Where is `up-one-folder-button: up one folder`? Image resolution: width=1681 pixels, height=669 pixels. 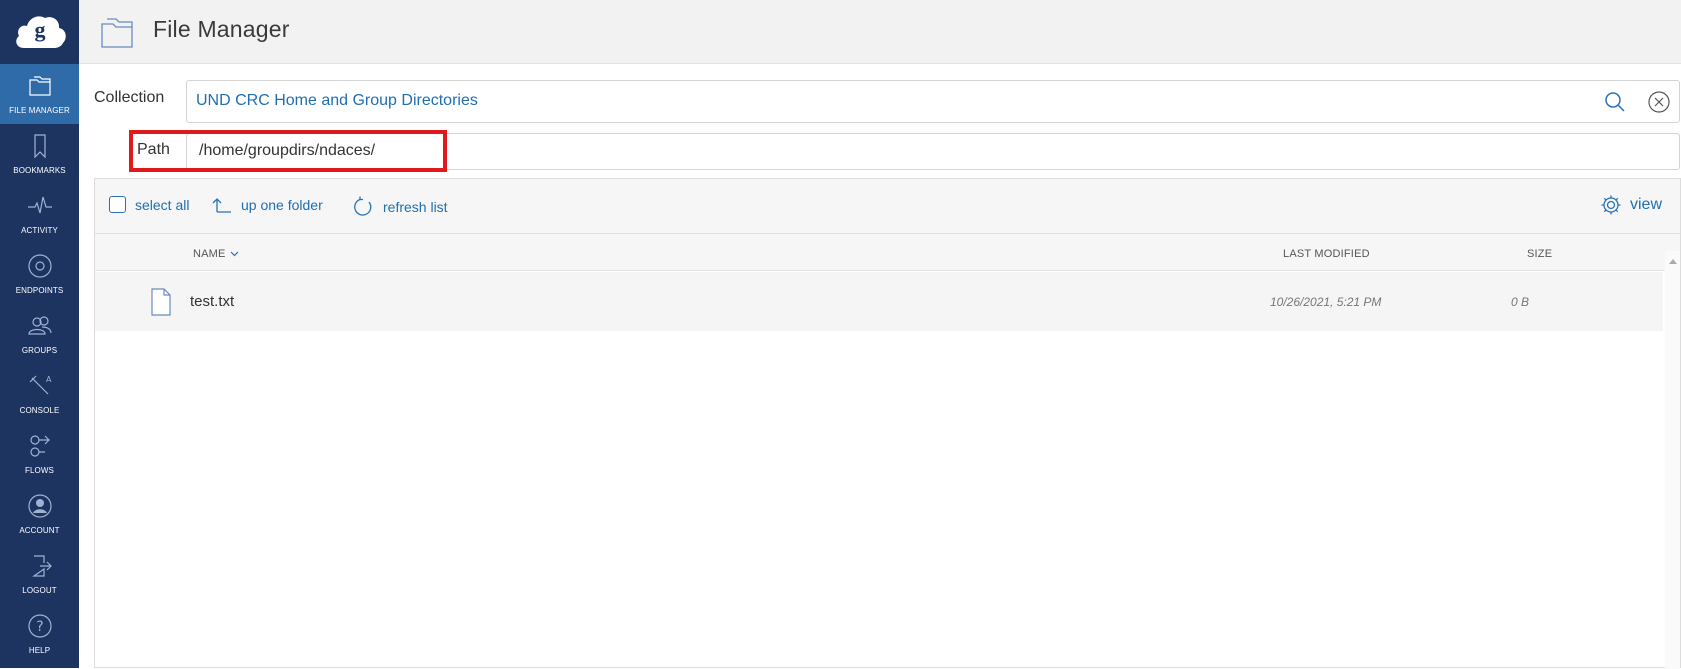
up-one-folder-button: up one folder is located at coordinates (267, 205).